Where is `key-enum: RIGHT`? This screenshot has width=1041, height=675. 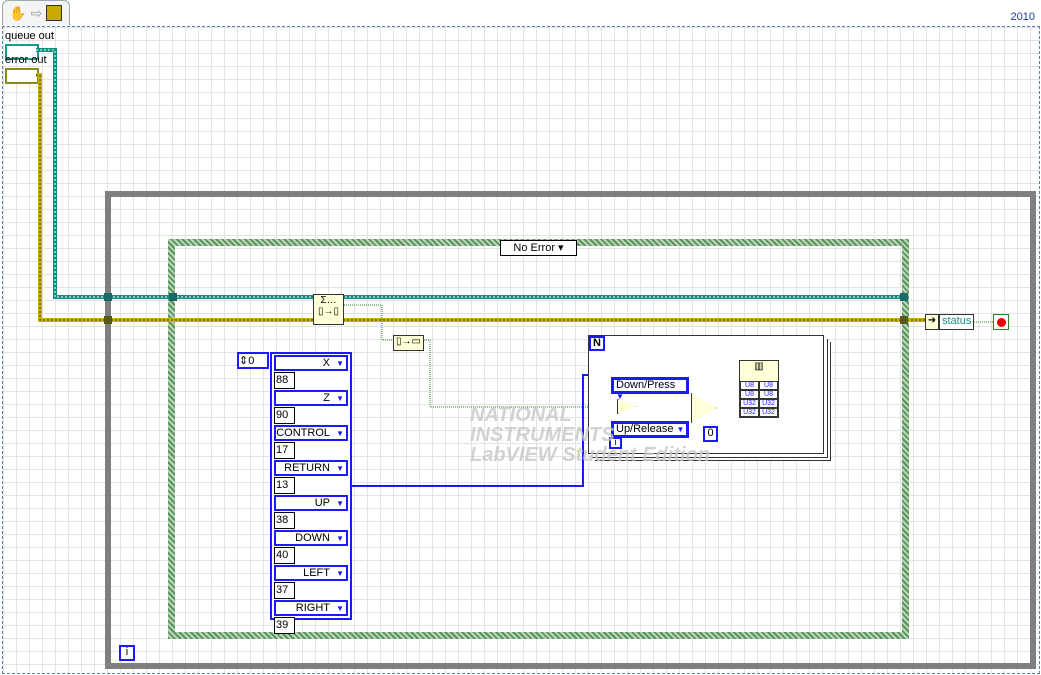
key-enum: RIGHT is located at coordinates (311, 608).